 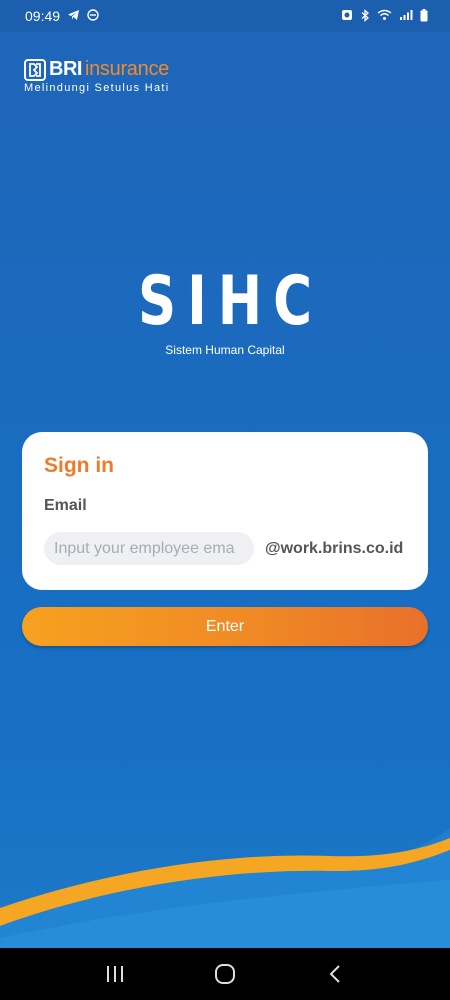 I want to click on status-bar-right, so click(x=384, y=16).